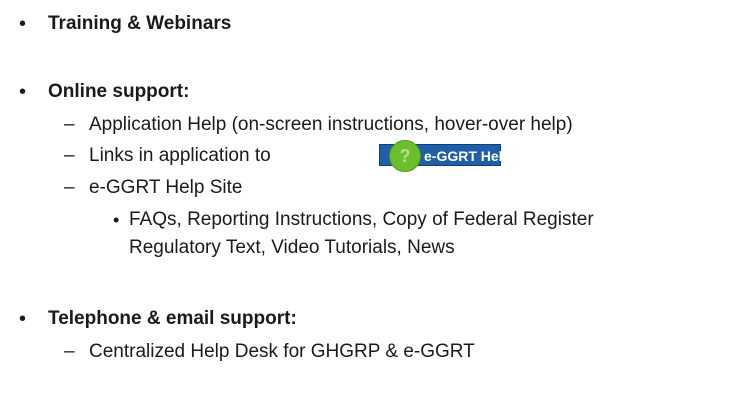  I want to click on training-webinars-heading: Training & Webinars, so click(140, 23).